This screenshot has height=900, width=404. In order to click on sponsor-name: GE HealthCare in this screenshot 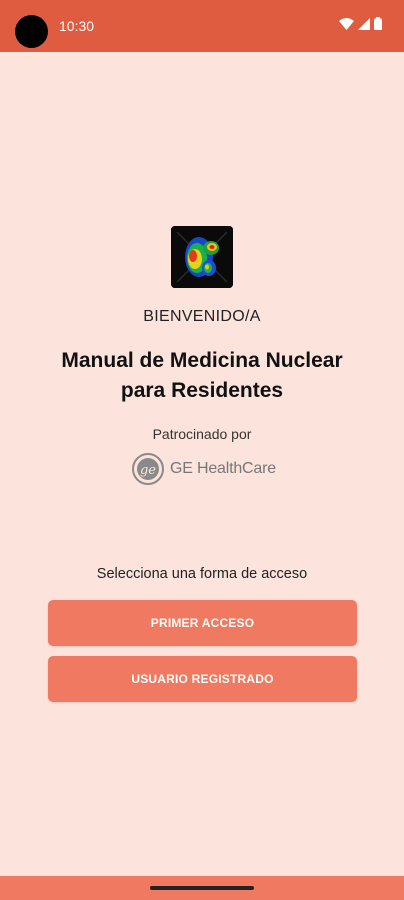, I will do `click(223, 468)`.